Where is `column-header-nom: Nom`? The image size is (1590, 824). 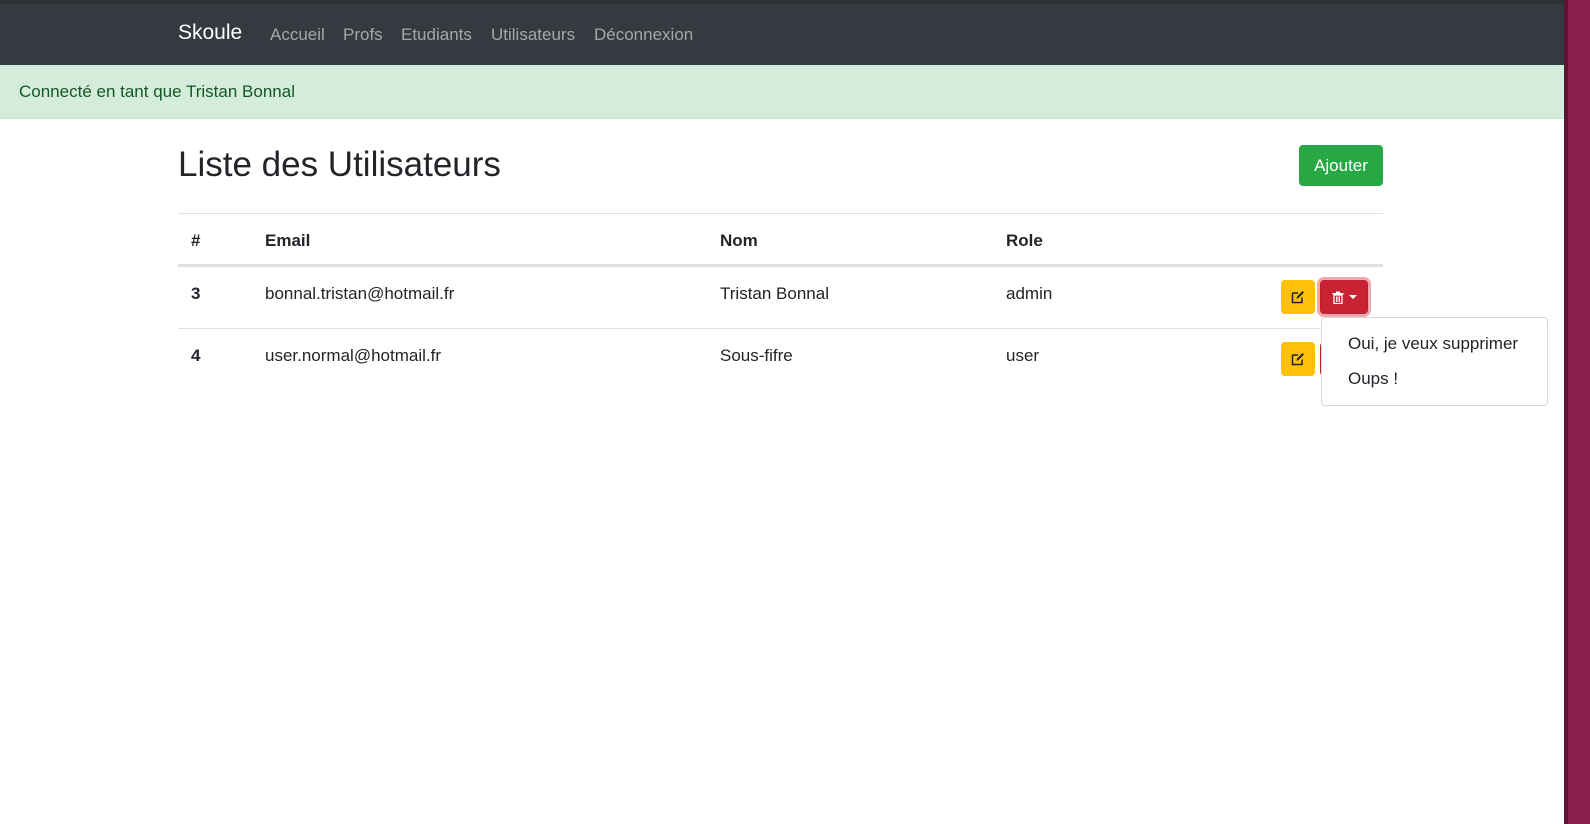 column-header-nom: Nom is located at coordinates (739, 240).